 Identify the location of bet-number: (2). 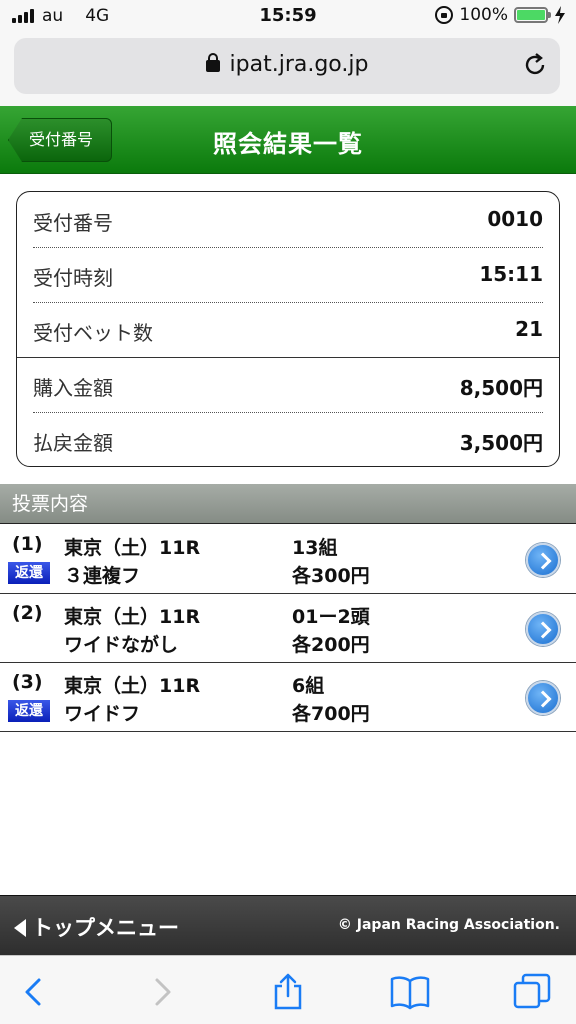
(27, 613).